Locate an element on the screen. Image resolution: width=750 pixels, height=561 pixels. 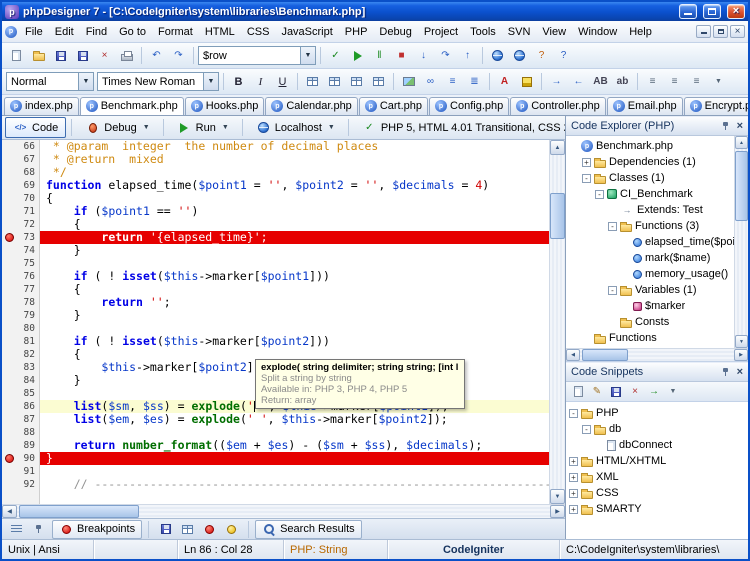
run-menu-button: Run ▼ is located at coordinates (203, 127).